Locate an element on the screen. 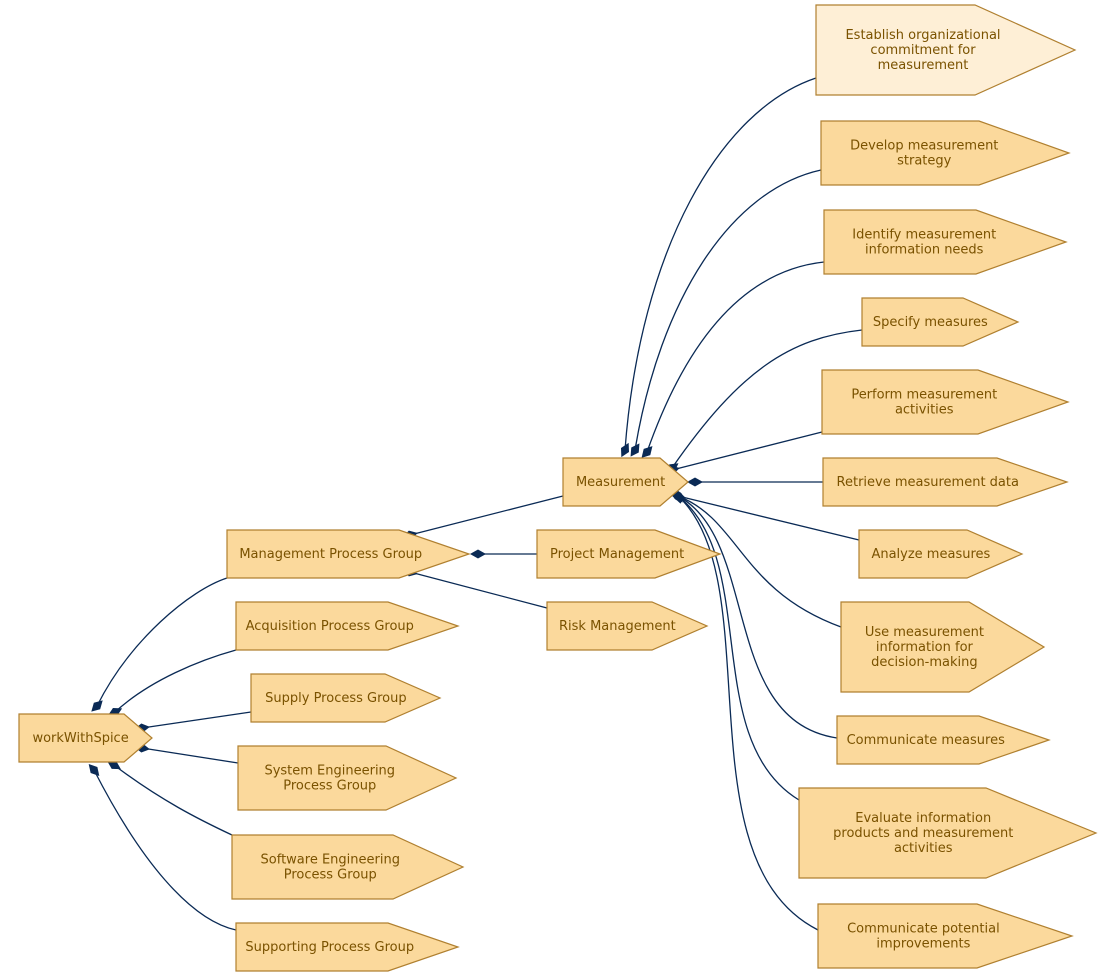 This screenshot has height=977, width=1102. node-sweng: Software EngineeringProcess Group is located at coordinates (348, 867).